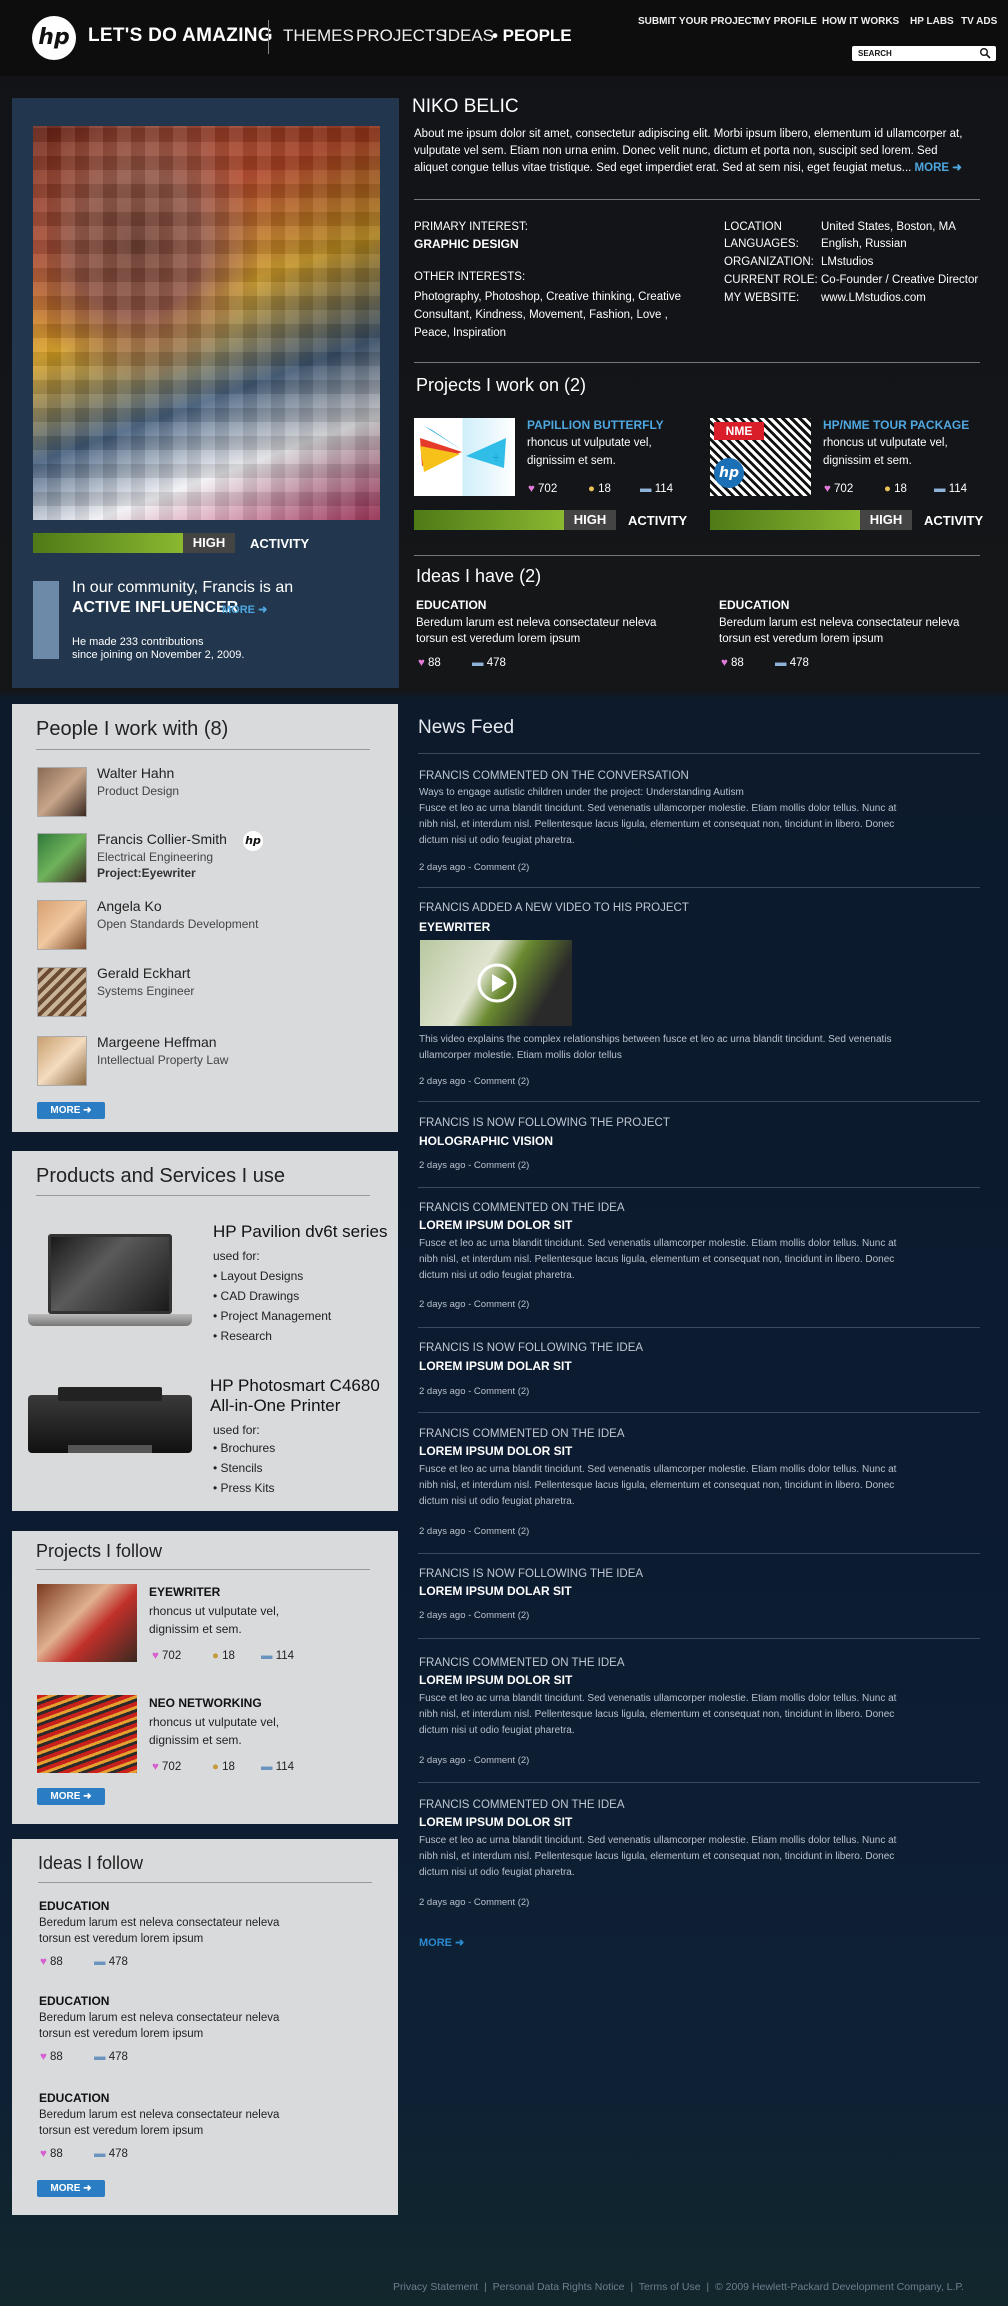  Describe the element at coordinates (699, 1187) in the screenshot. I see `divider` at that location.